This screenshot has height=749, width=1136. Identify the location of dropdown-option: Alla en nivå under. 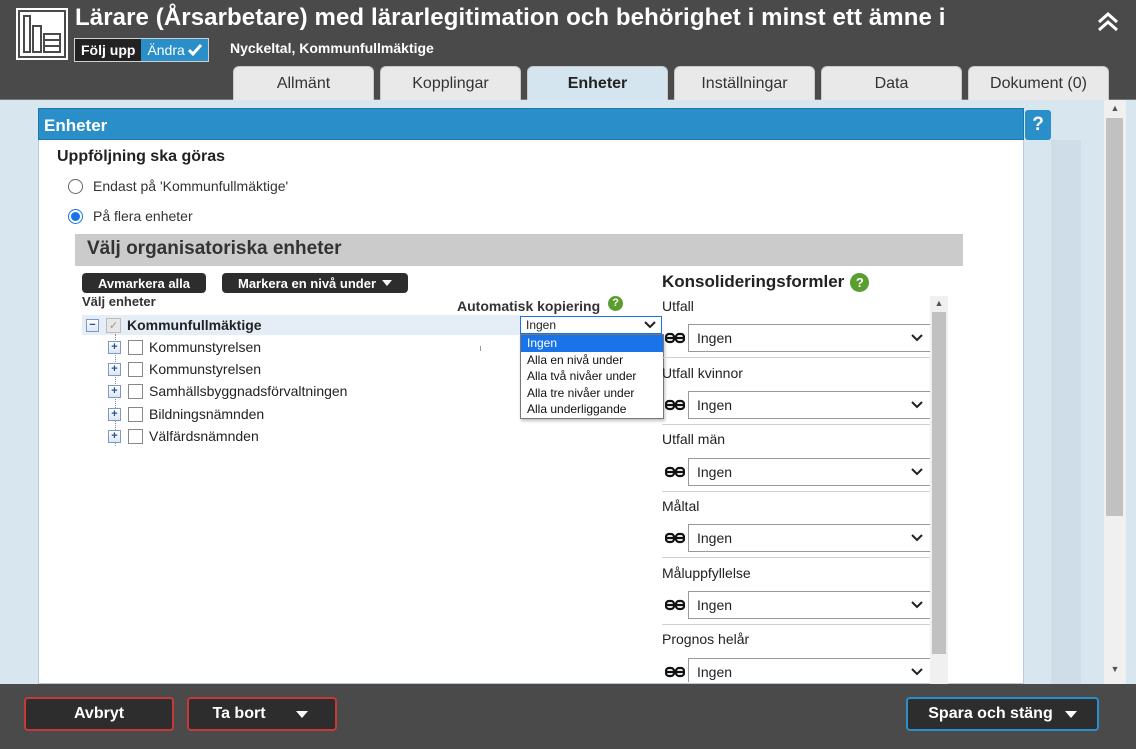
(592, 360).